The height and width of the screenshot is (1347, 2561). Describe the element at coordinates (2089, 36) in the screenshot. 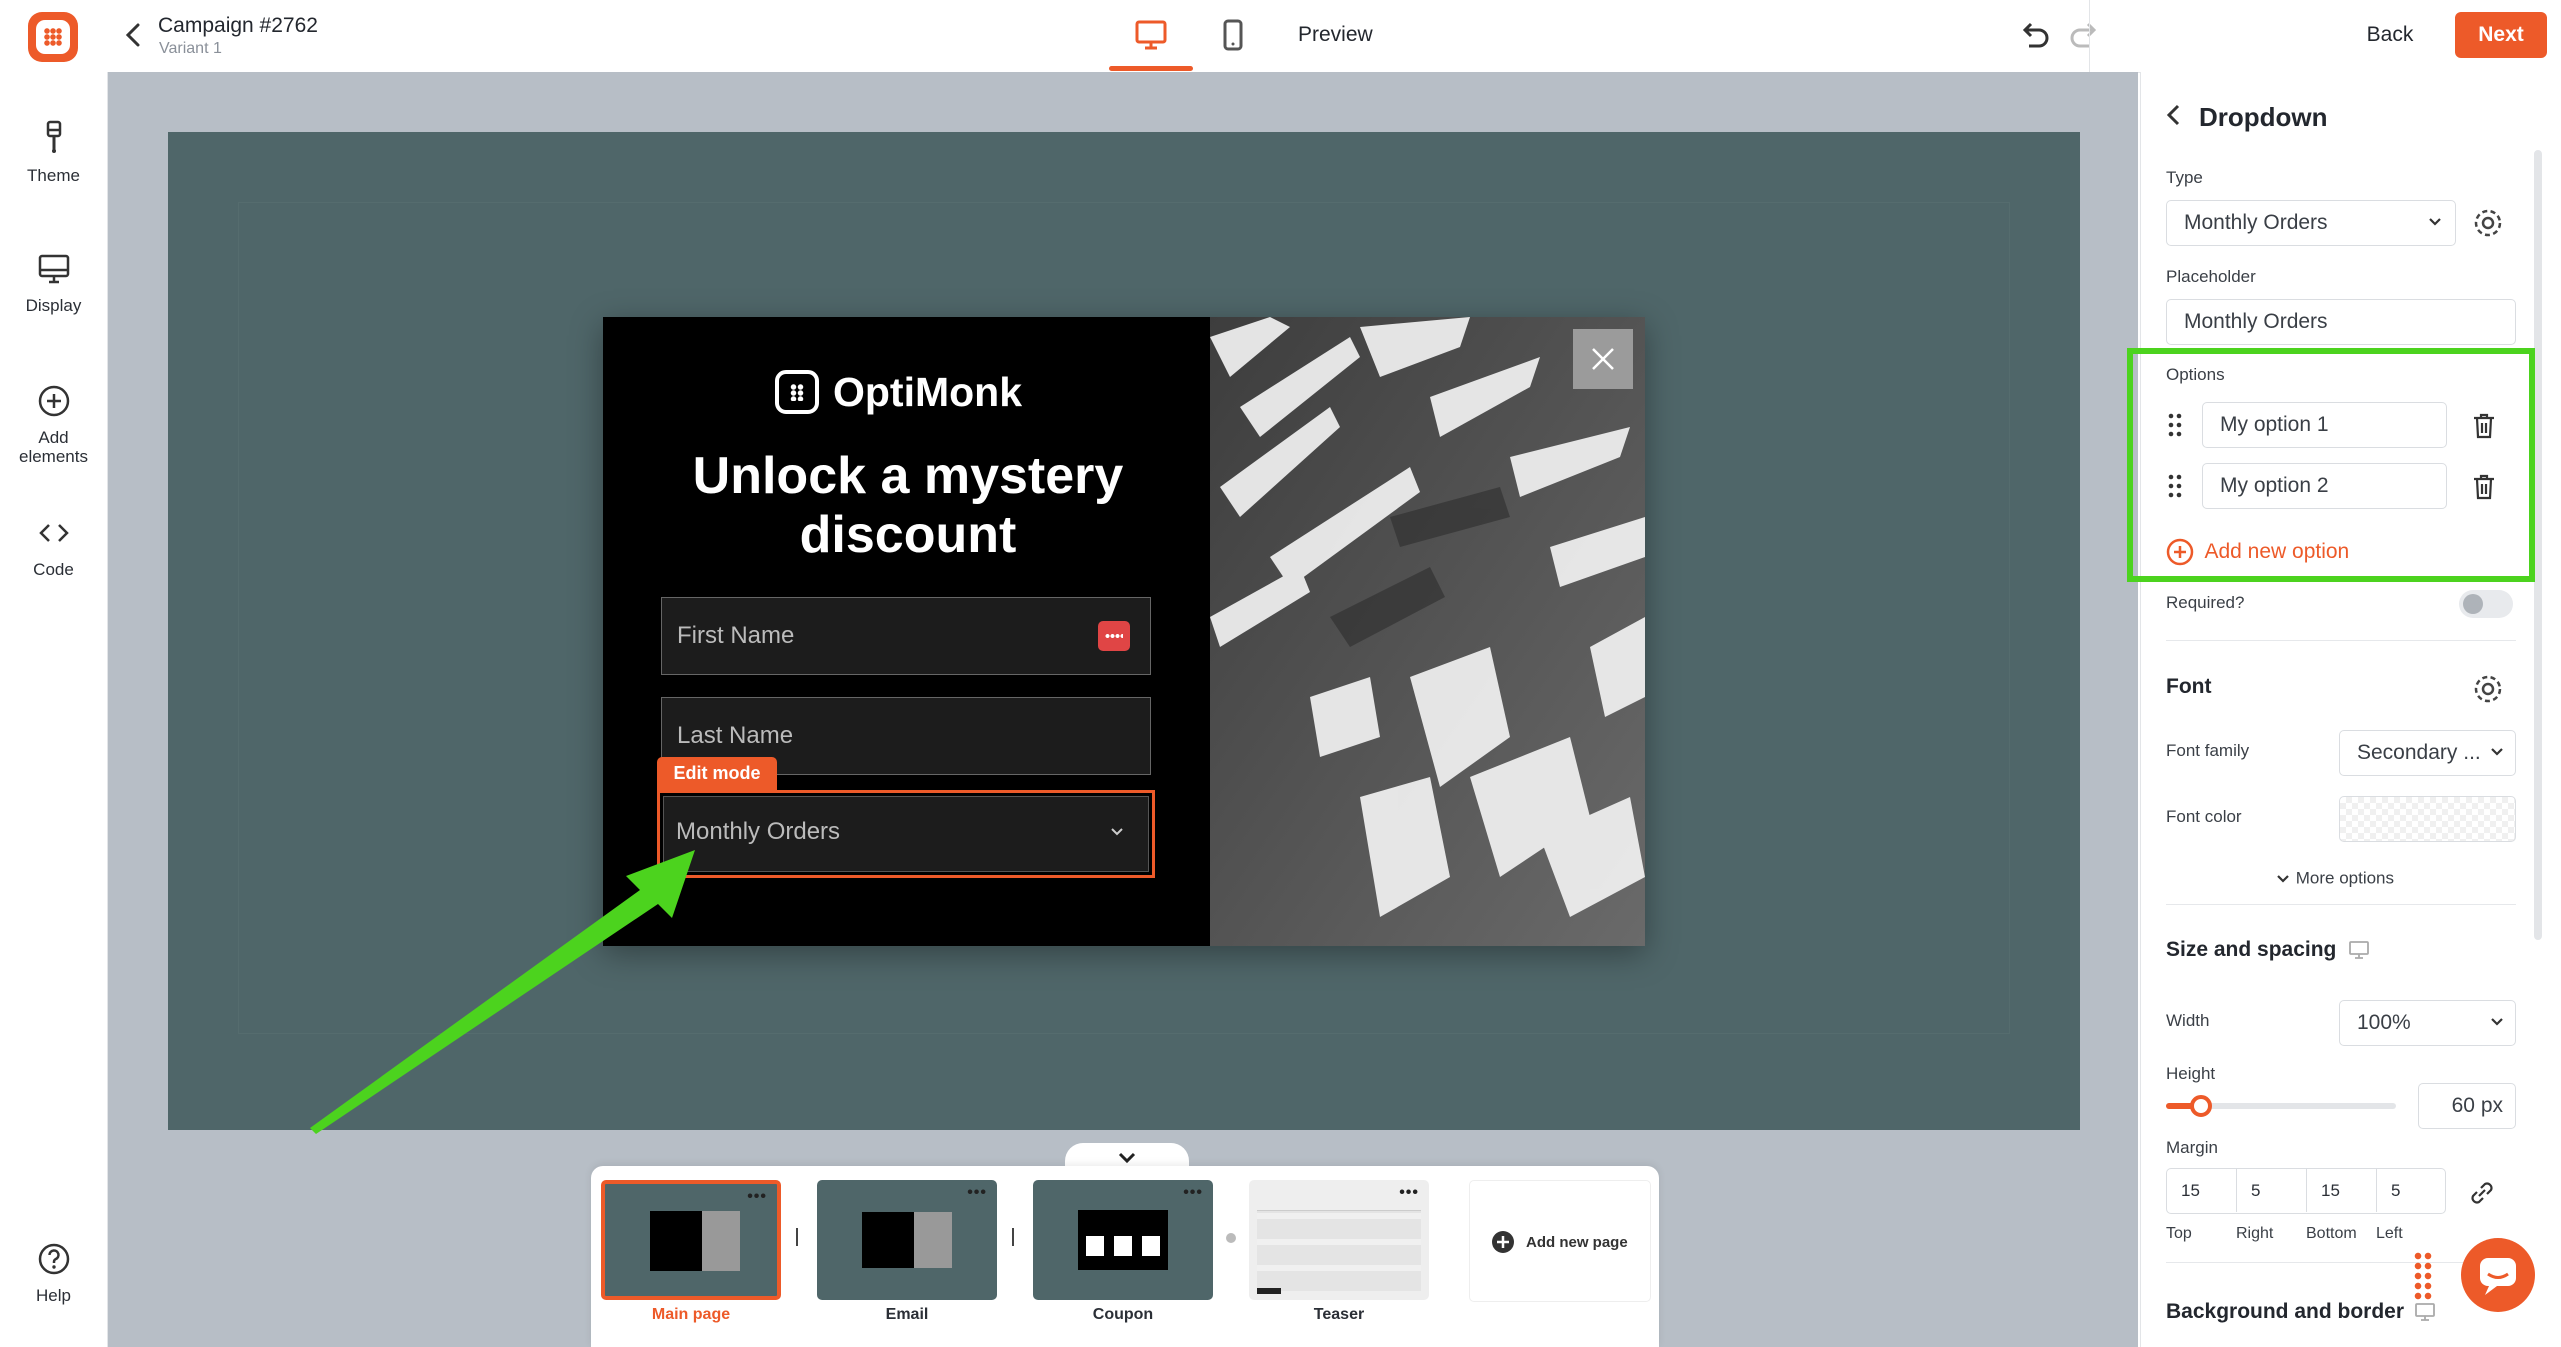

I see `topbar-divider` at that location.